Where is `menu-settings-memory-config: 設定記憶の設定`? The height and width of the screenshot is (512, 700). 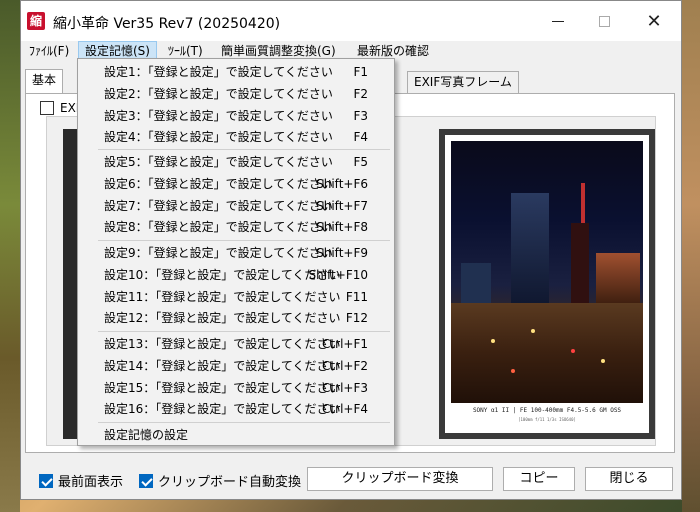
menu-settings-memory-config: 設定記憶の設定 is located at coordinates (236, 435).